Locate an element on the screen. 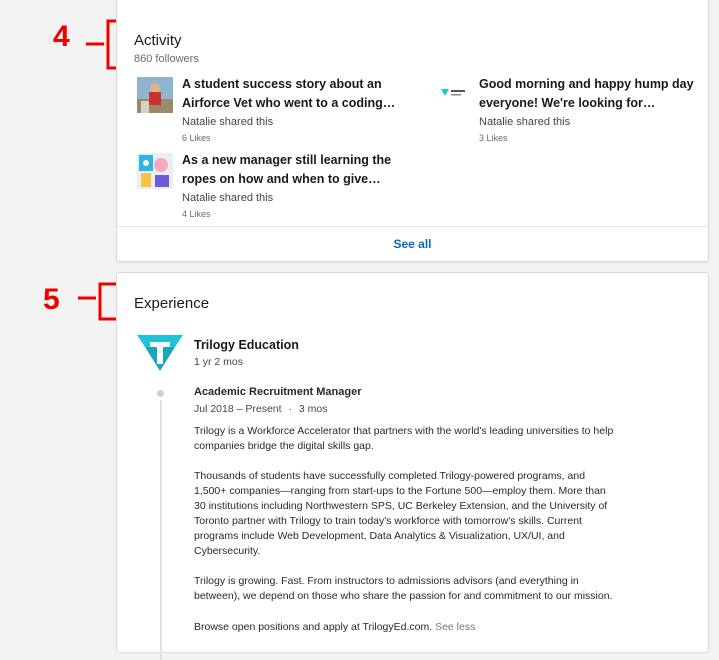 This screenshot has height=660, width=719. followers-count: 860 followers is located at coordinates (166, 59).